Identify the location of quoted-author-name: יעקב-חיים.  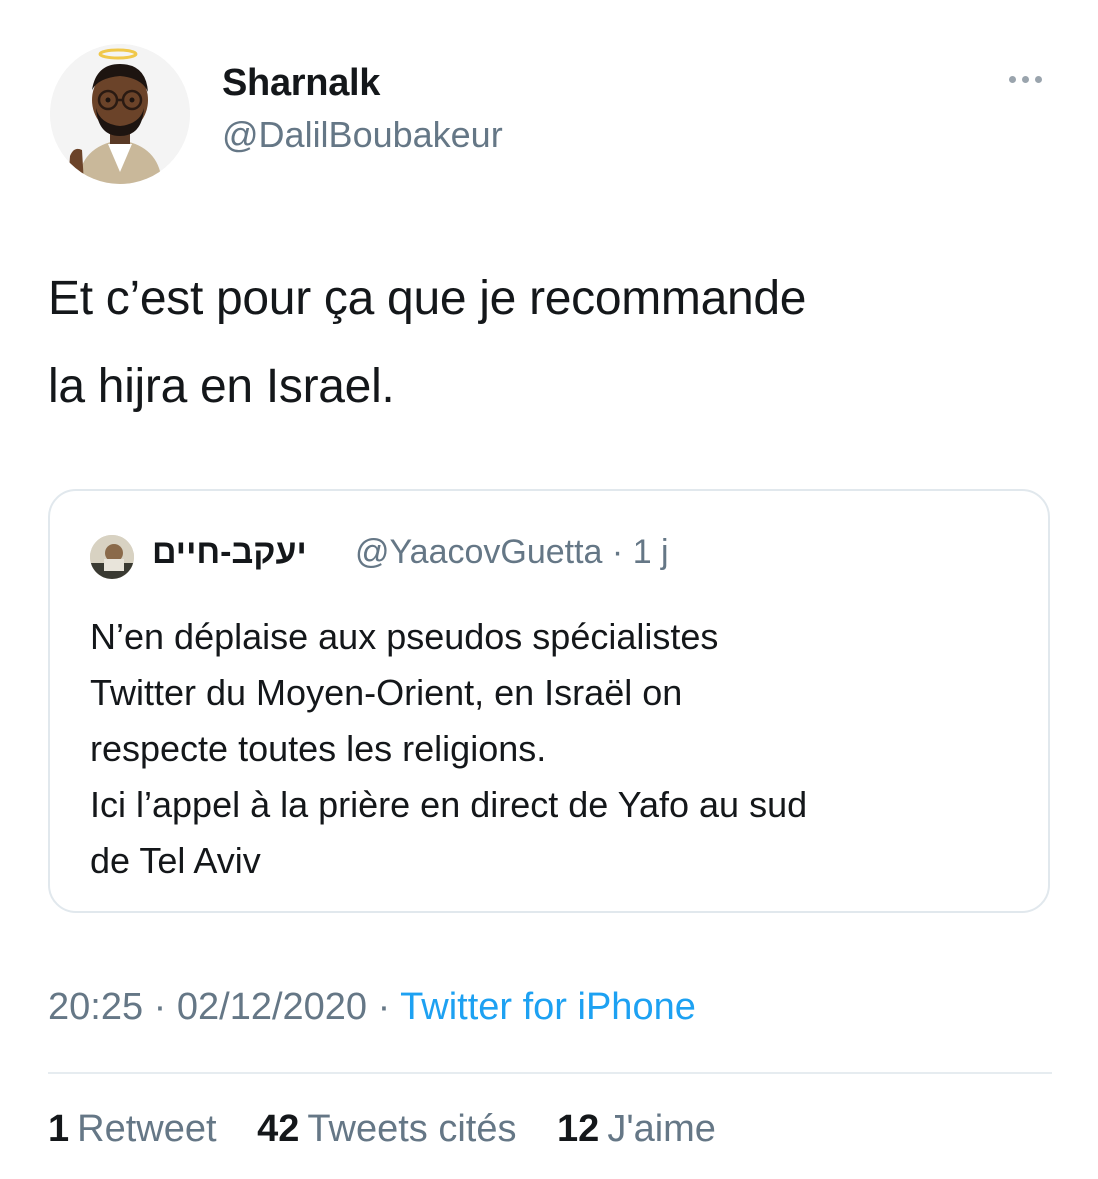
(229, 552).